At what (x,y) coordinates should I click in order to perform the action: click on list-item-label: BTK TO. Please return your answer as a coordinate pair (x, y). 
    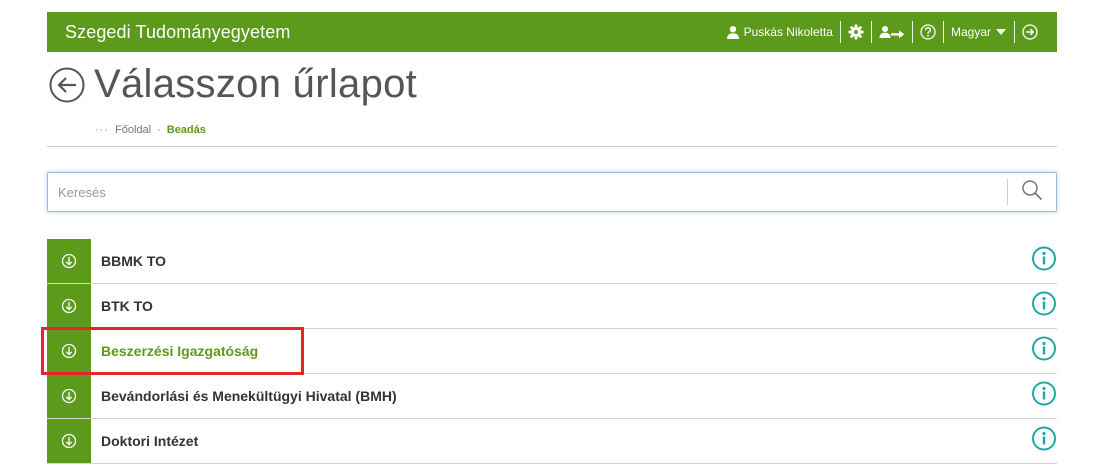
    Looking at the image, I should click on (127, 306).